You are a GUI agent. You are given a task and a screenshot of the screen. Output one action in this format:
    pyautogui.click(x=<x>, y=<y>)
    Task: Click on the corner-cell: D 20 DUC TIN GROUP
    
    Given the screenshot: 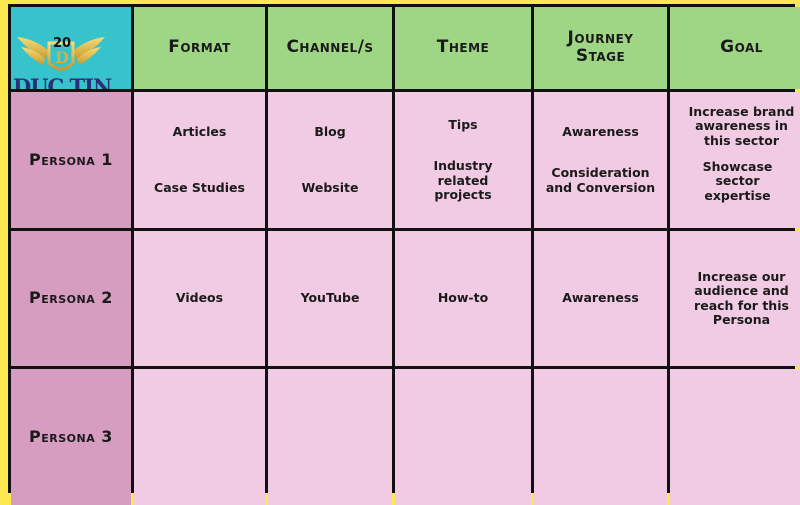 What is the action you would take?
    pyautogui.click(x=71, y=48)
    